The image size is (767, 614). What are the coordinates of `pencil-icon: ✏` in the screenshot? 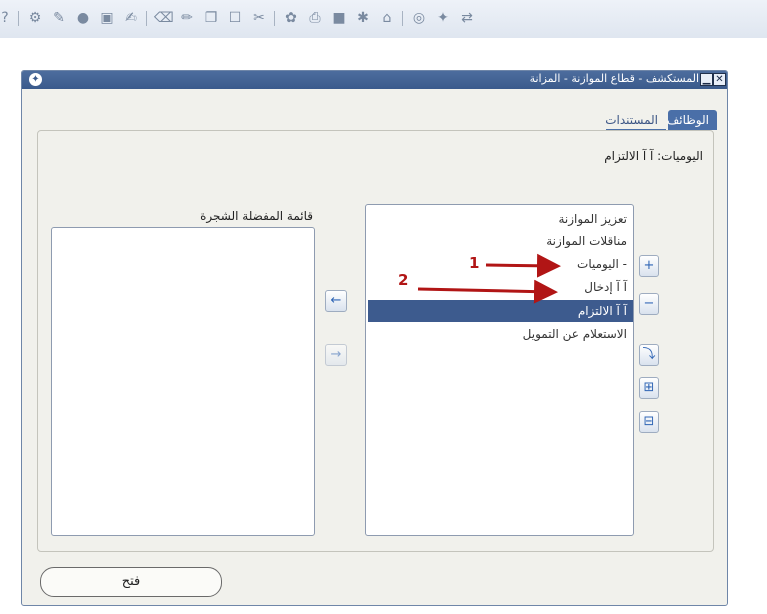 It's located at (187, 18).